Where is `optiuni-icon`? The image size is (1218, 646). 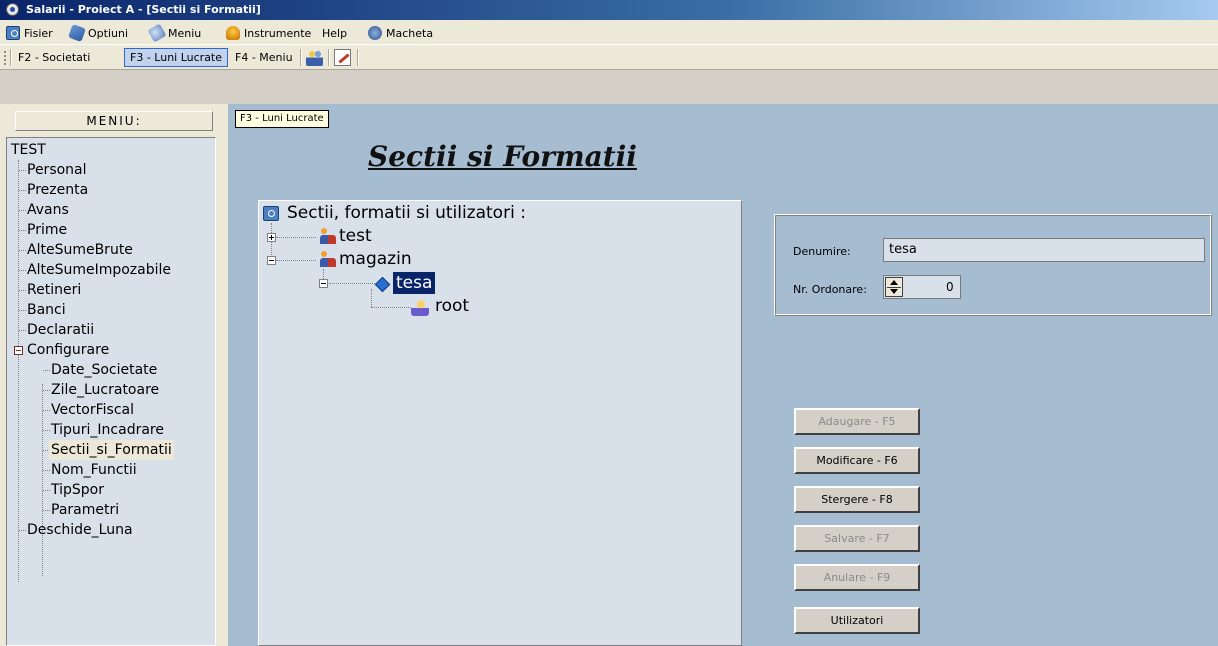
optiuni-icon is located at coordinates (77, 33).